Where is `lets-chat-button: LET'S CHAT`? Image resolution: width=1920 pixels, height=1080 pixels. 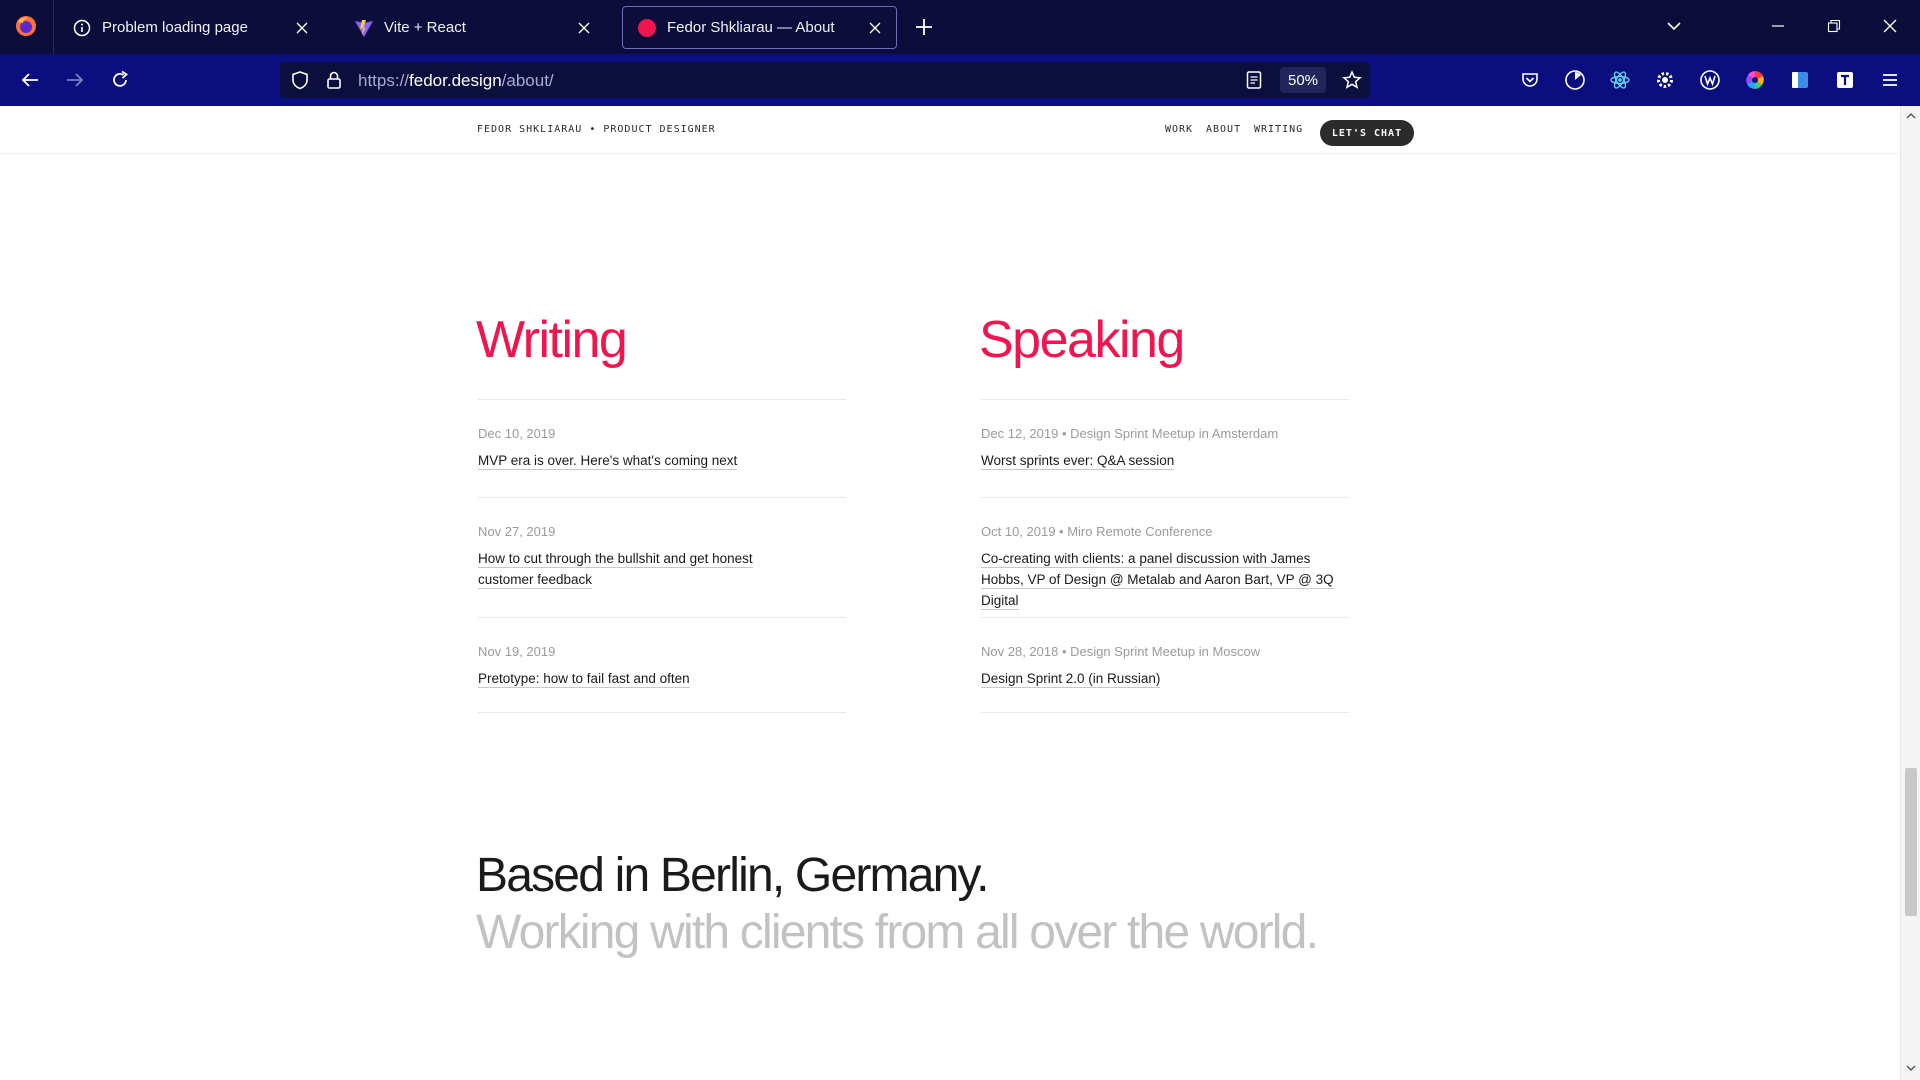
lets-chat-button: LET'S CHAT is located at coordinates (1367, 133).